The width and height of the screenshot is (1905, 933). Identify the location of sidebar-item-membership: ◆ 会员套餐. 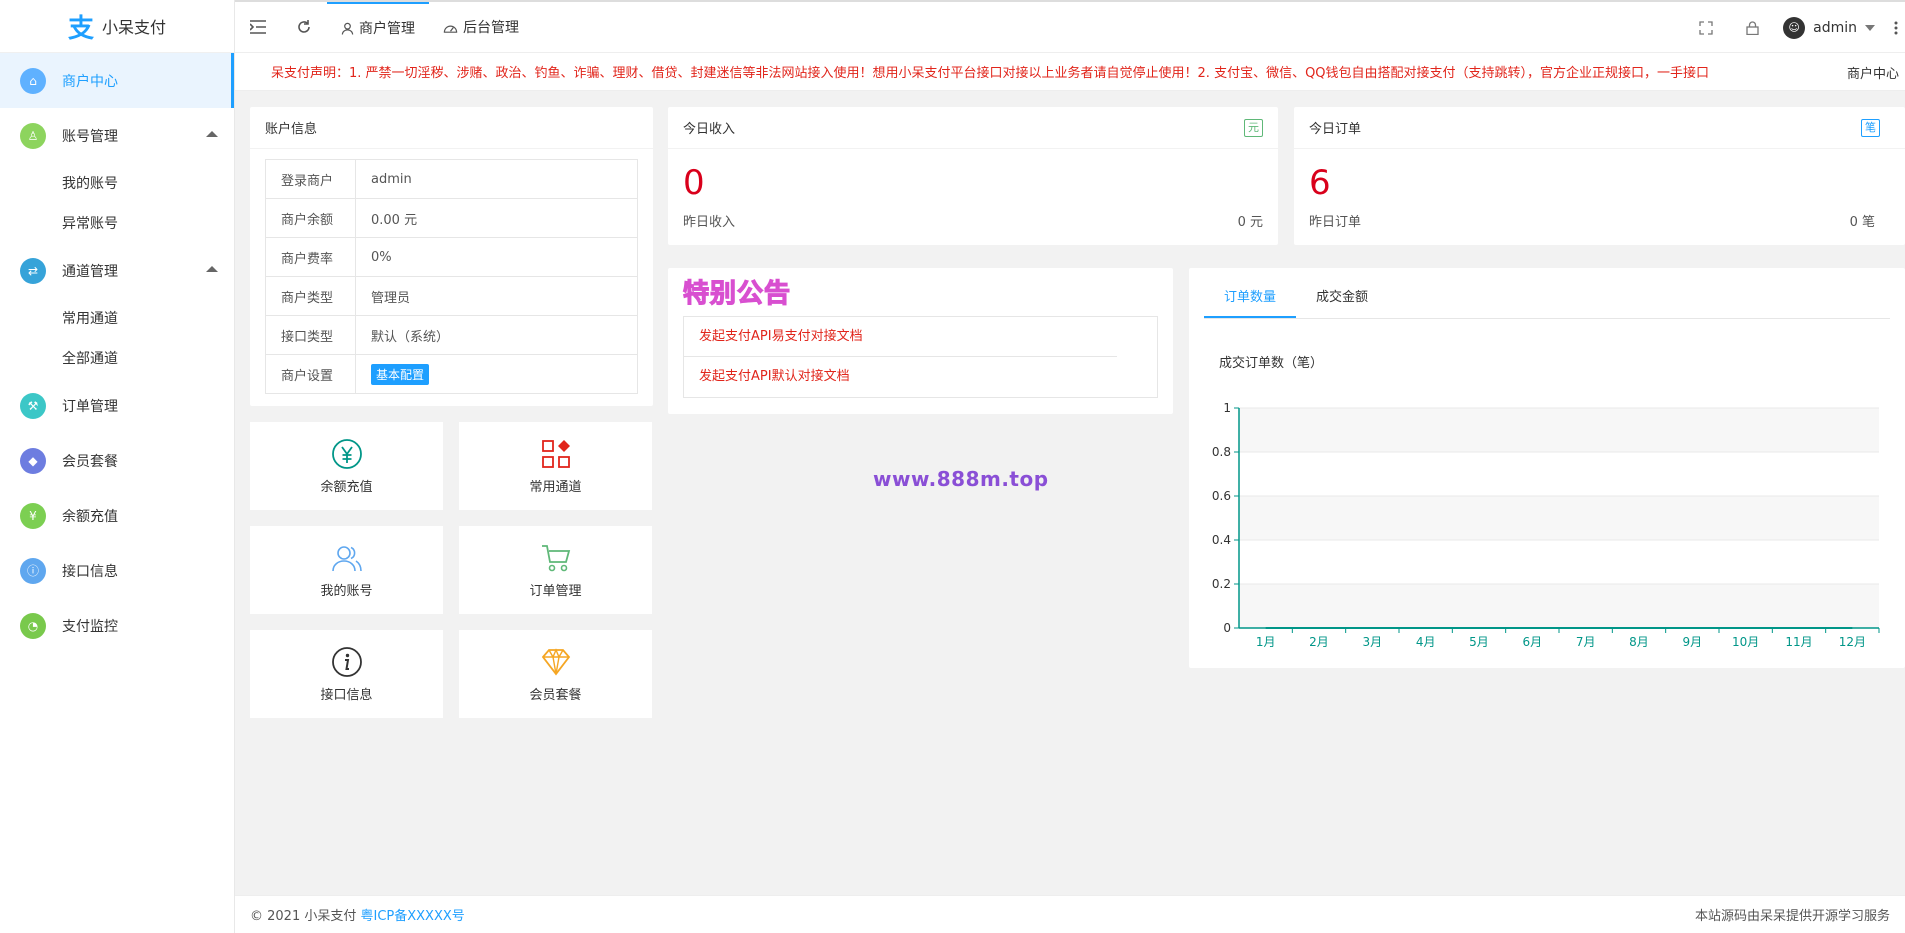
(117, 460).